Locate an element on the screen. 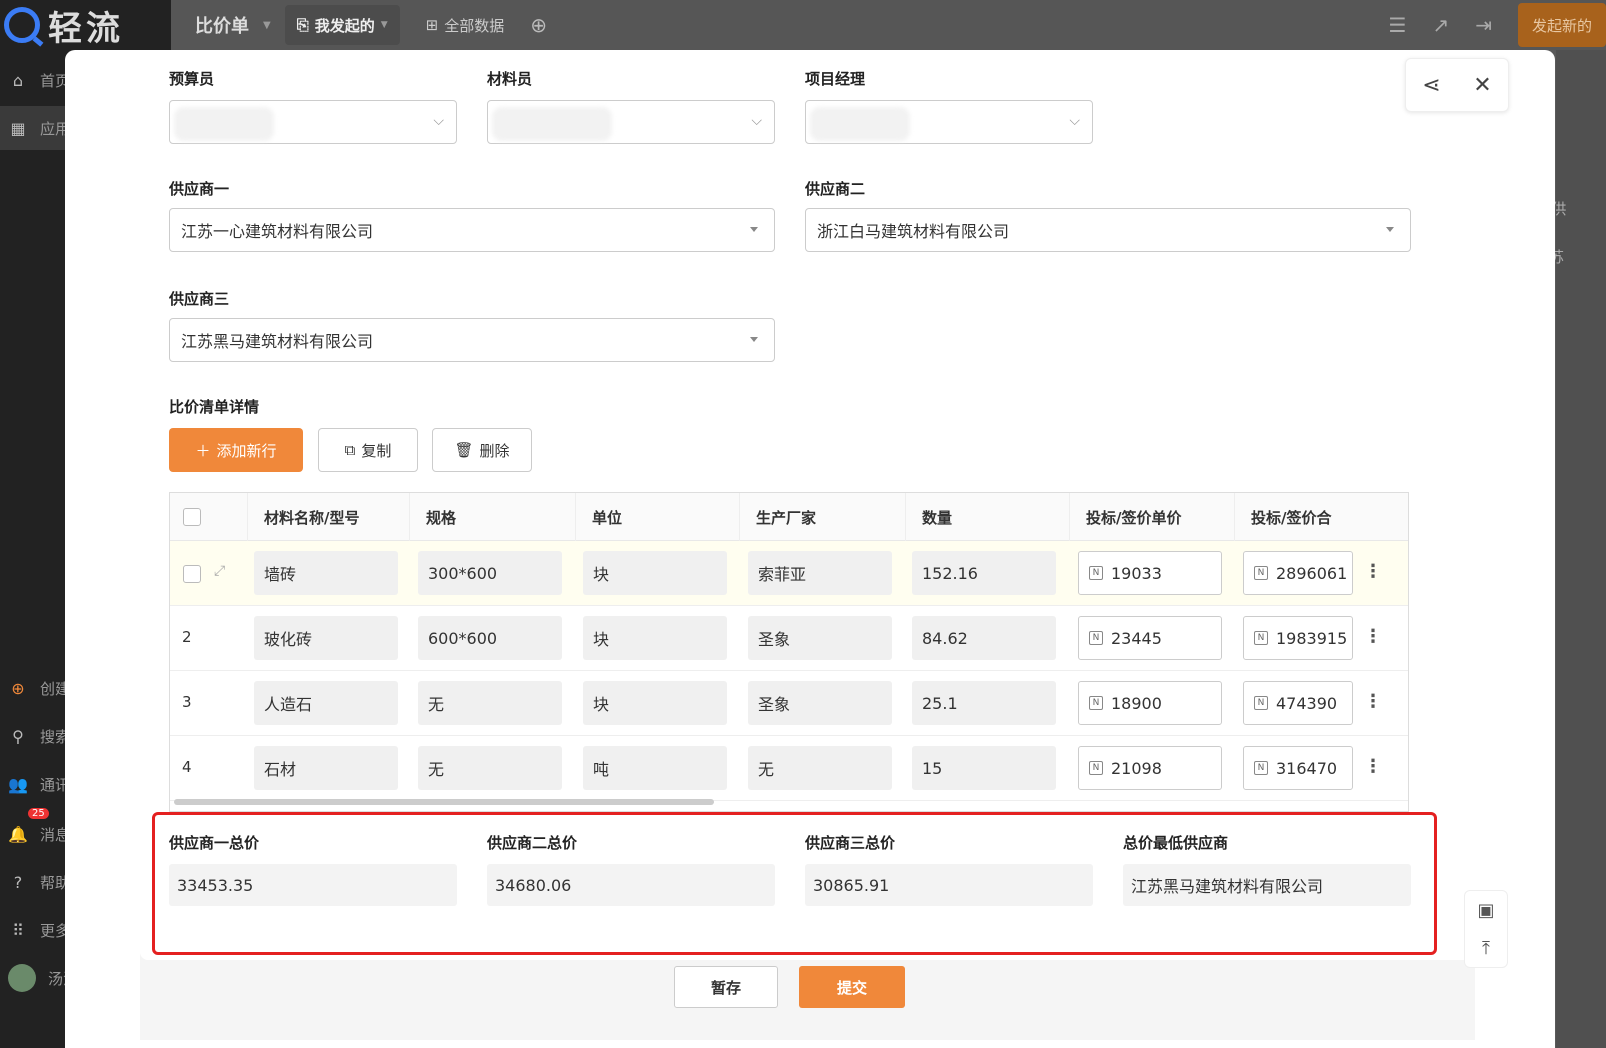 This screenshot has width=1606, height=1048. cell-qty: 25.1 is located at coordinates (984, 703).